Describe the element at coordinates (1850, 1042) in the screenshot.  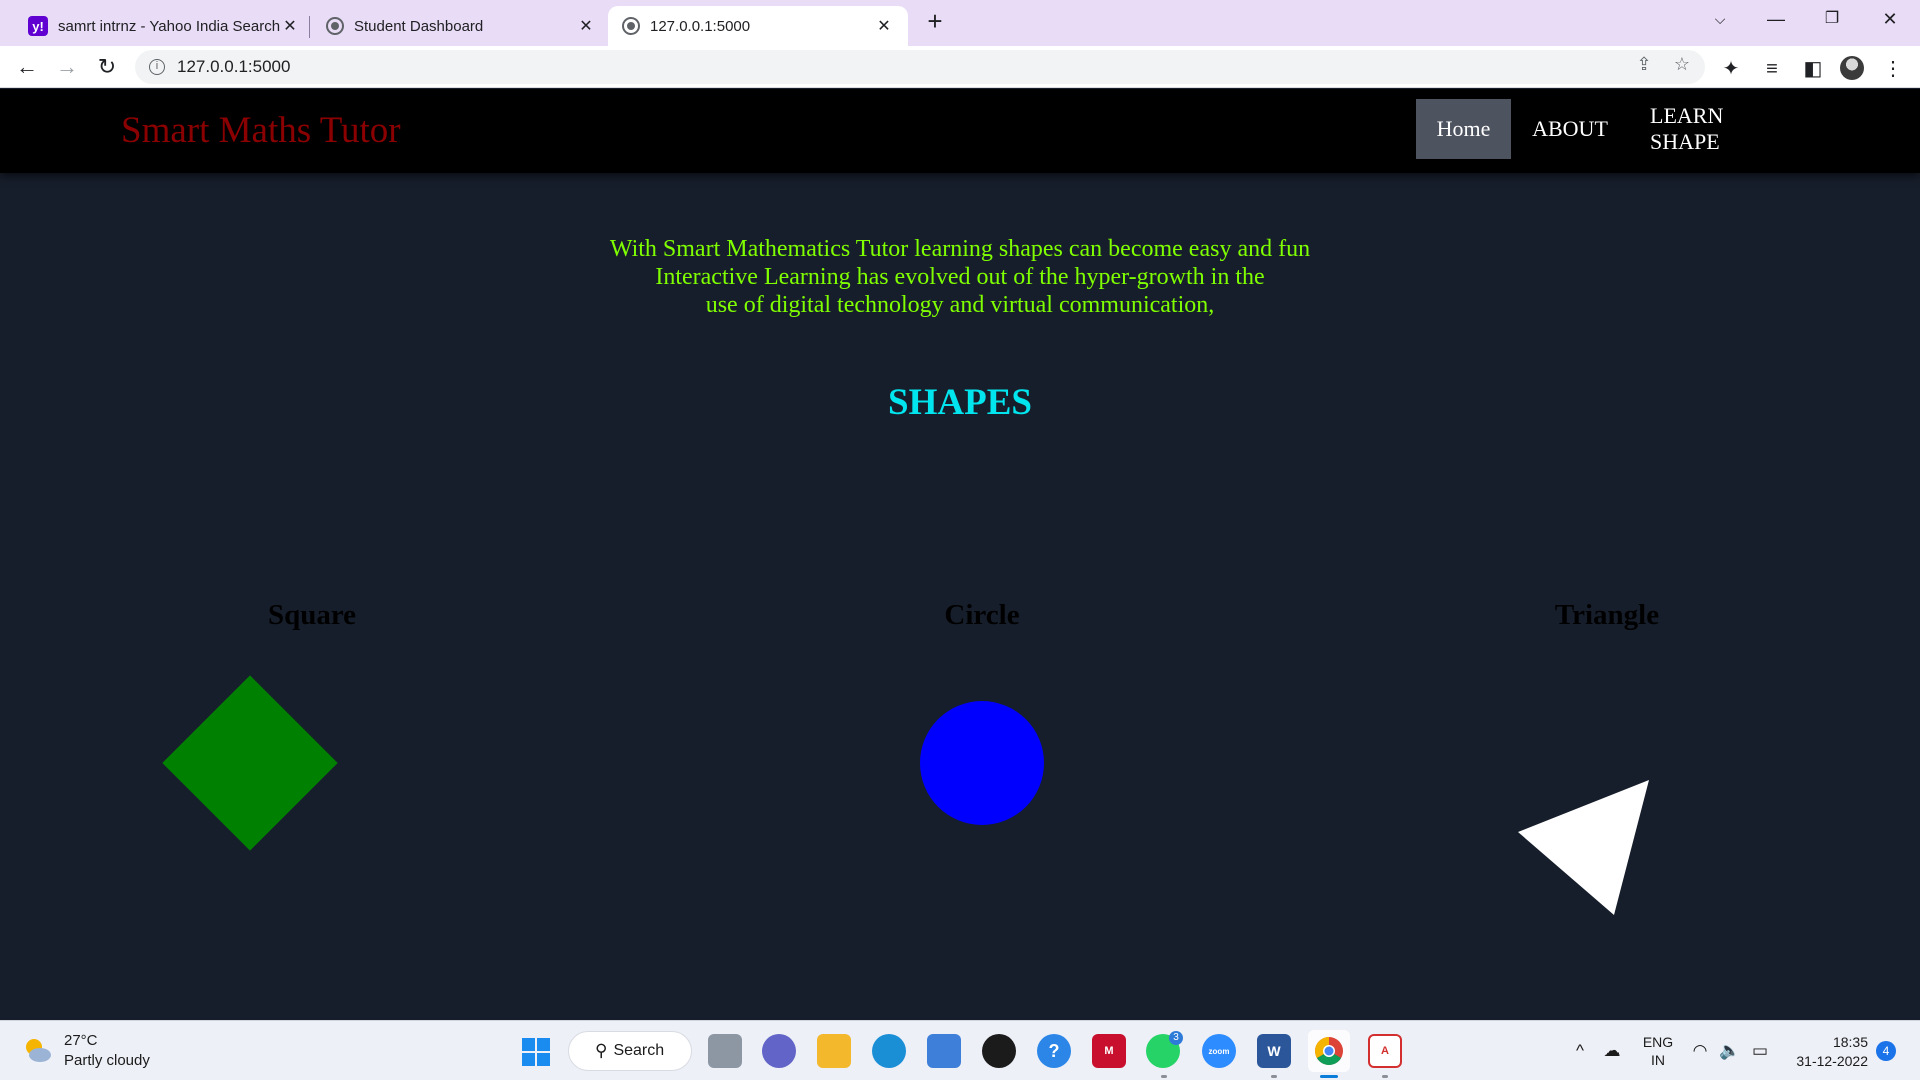
I see `clock-time: 18:35` at that location.